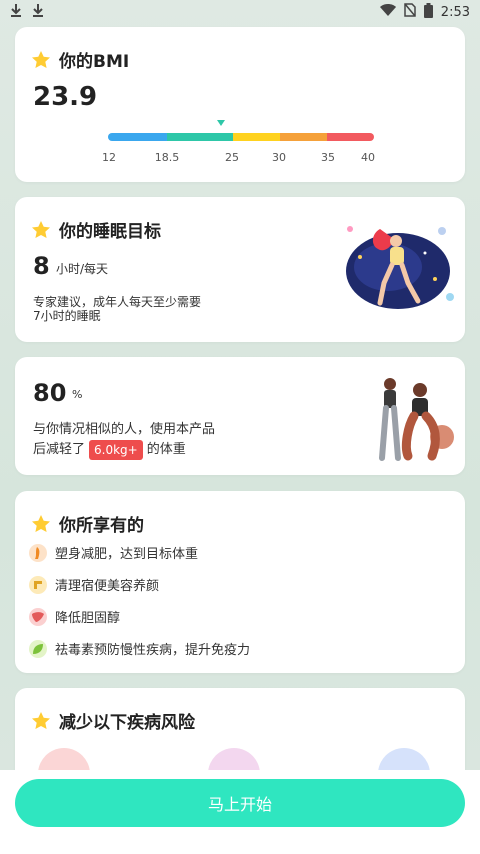  I want to click on sleep-desc-line2: 7小时的睡眠, so click(67, 316).